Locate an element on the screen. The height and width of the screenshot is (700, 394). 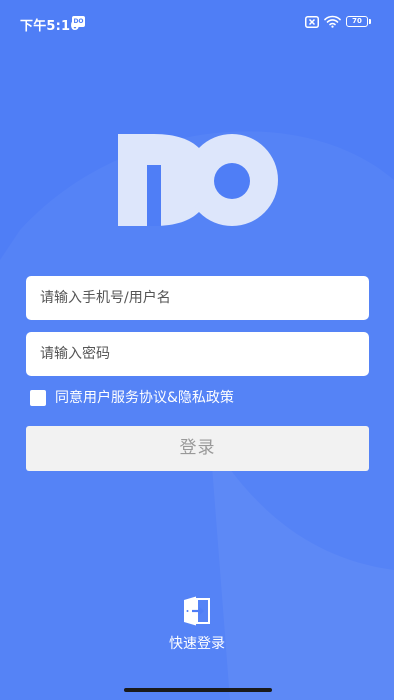
password-field is located at coordinates (197, 354).